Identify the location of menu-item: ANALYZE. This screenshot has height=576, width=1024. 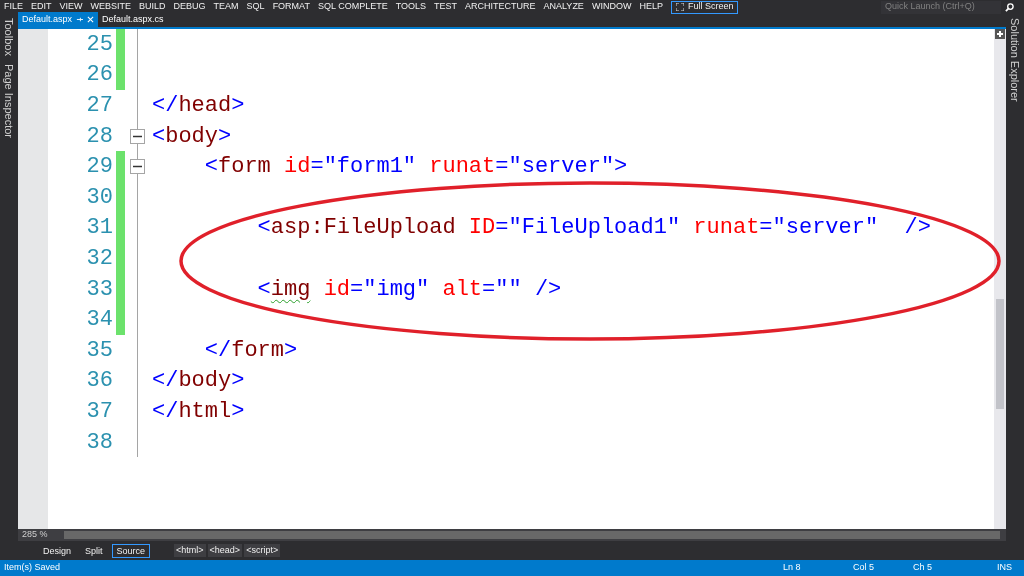
(563, 7).